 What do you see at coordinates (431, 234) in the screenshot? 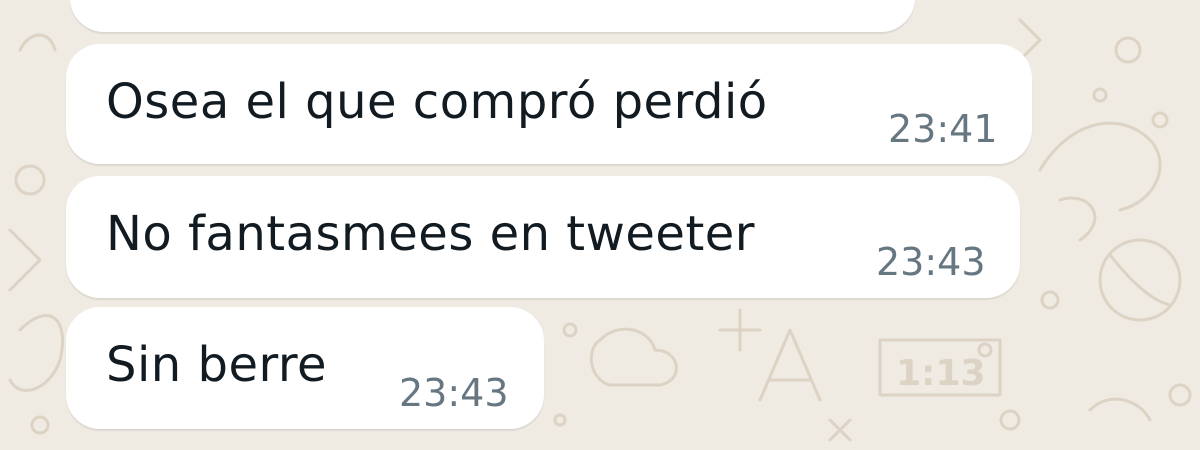
I see `message-text: No fantasmees en tweeter` at bounding box center [431, 234].